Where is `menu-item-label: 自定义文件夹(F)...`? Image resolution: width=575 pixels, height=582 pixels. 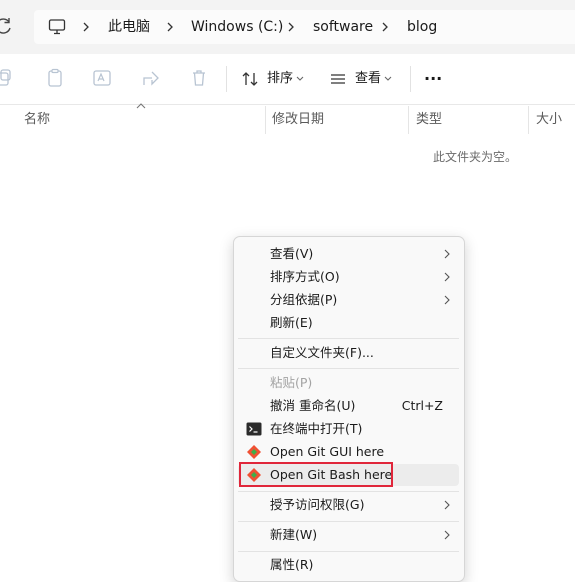
menu-item-label: 自定义文件夹(F)... is located at coordinates (322, 352).